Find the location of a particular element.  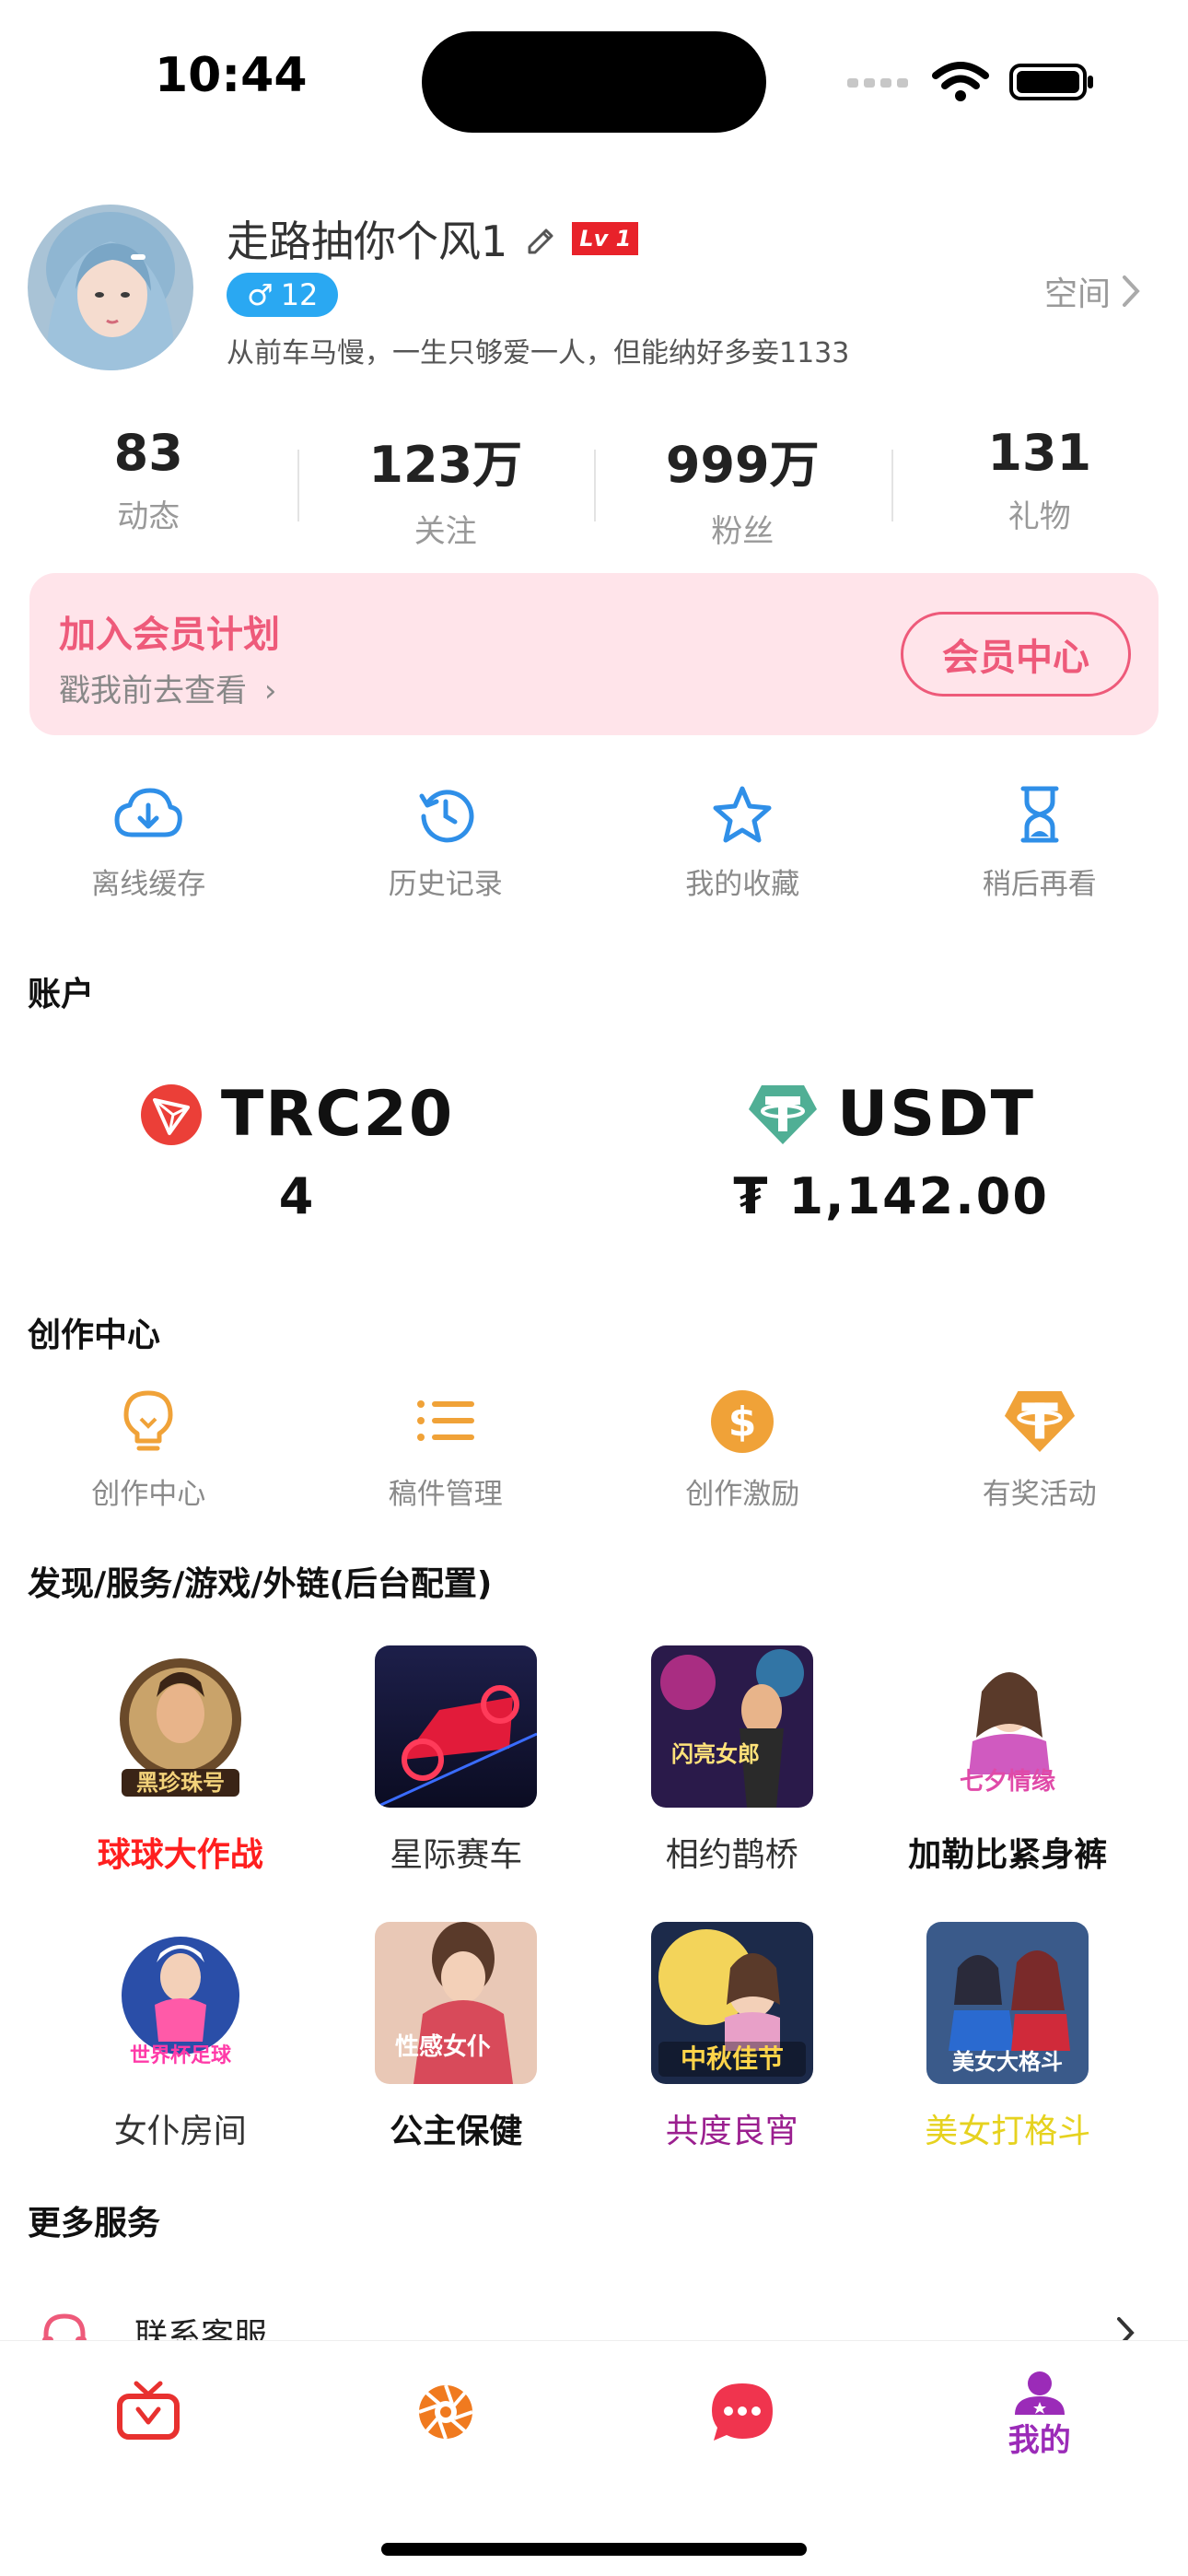

game-thumbnail: 七夕情缘 is located at coordinates (1007, 1726).